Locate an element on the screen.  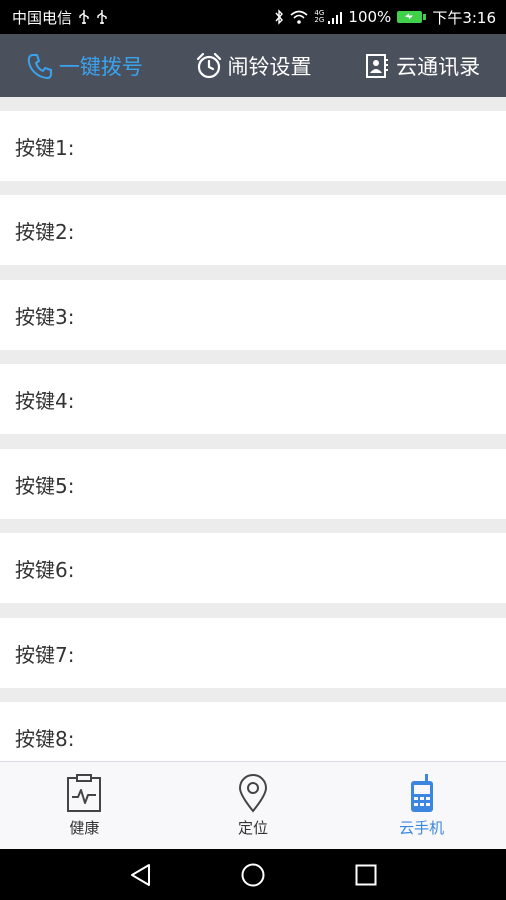
tab-alarm-settings: 闹铃设置 is located at coordinates (253, 65).